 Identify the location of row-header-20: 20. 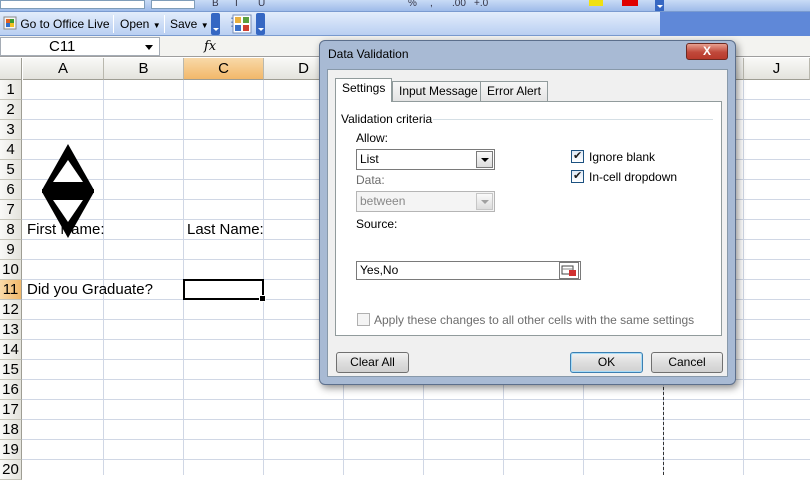
(11, 470).